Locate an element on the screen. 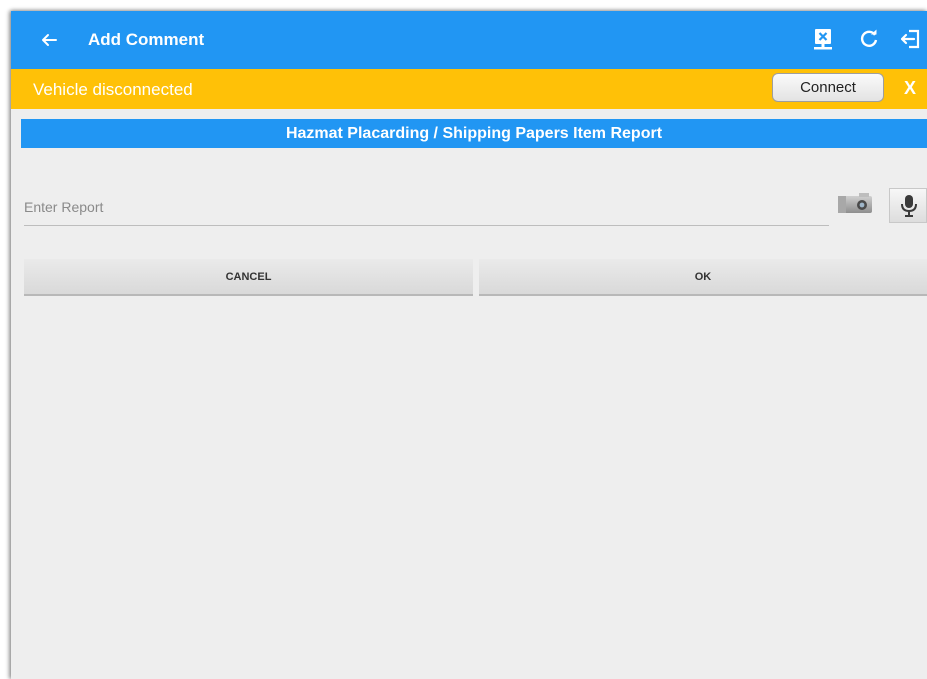 This screenshot has height=679, width=927. cancel-button: CANCEL is located at coordinates (248, 277).